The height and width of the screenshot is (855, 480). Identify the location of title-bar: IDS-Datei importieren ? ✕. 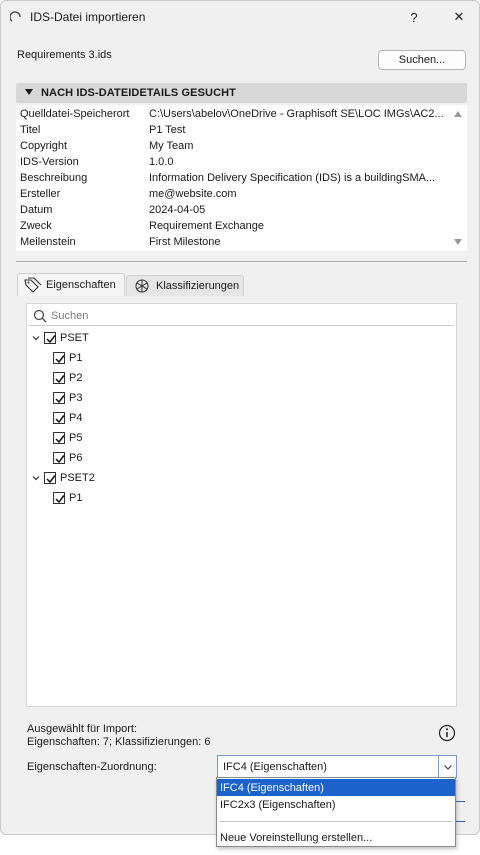
(240, 17).